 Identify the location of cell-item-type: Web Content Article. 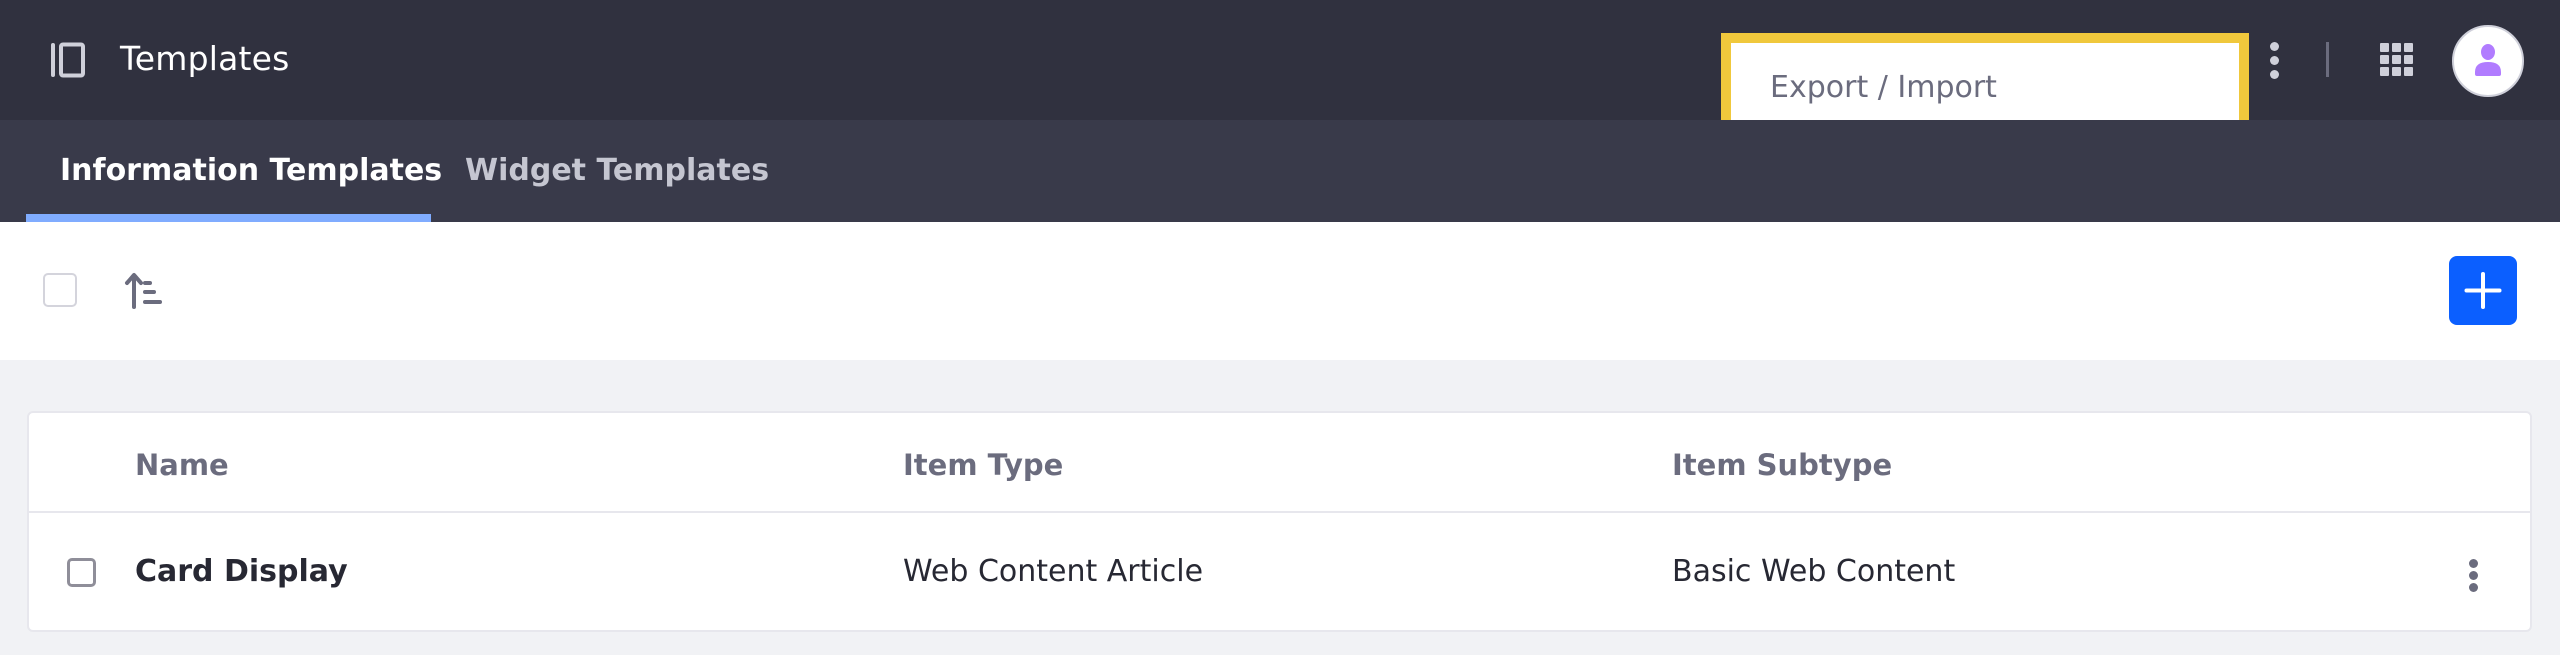
(1053, 571).